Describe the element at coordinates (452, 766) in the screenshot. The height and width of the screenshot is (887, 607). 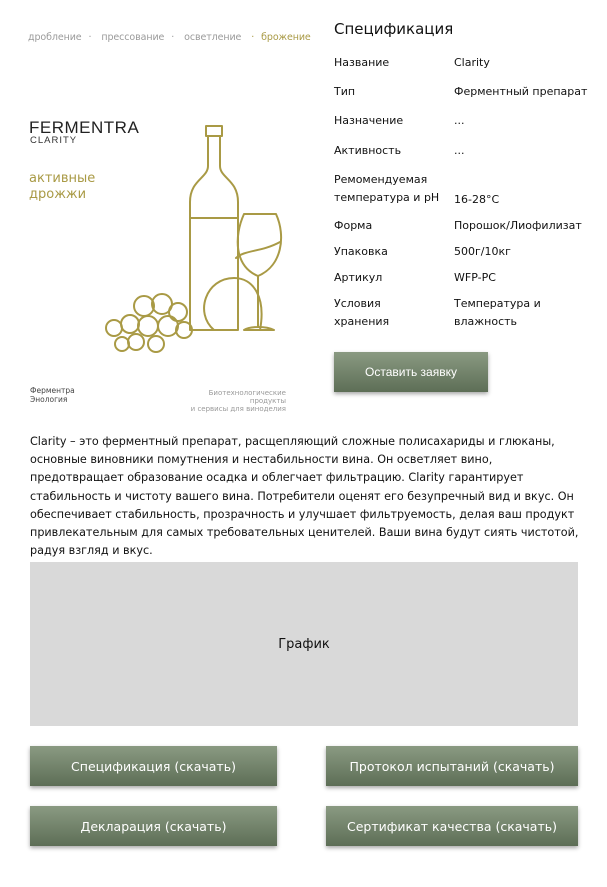
I see `download-protocol-button: Протокол испытаний (скачать)` at that location.